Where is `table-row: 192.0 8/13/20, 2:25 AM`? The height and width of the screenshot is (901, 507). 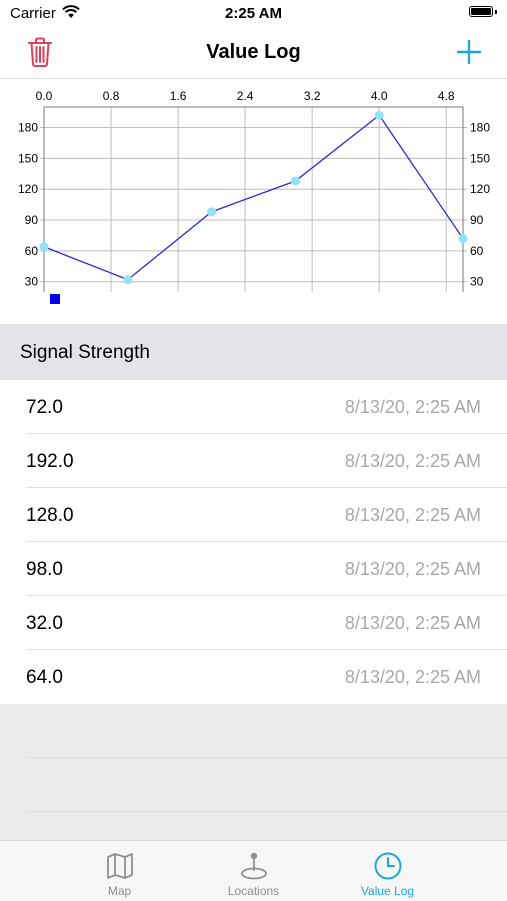
table-row: 192.0 8/13/20, 2:25 AM is located at coordinates (253, 461).